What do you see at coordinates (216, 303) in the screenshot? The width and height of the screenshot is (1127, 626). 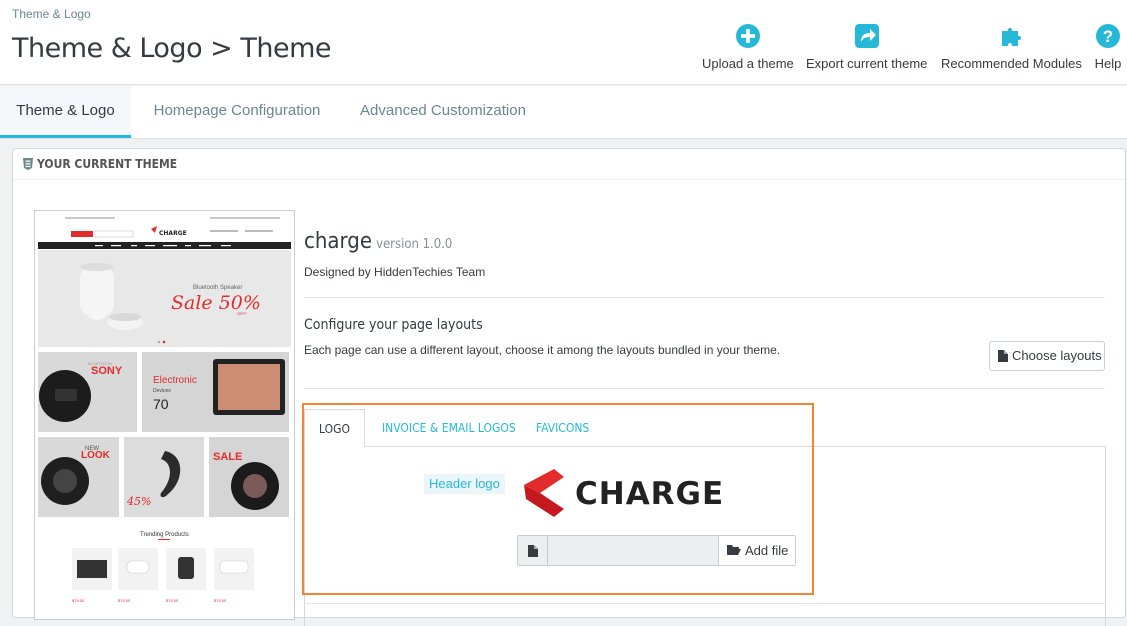 I see `preview-hero-sale: Sale 50%` at bounding box center [216, 303].